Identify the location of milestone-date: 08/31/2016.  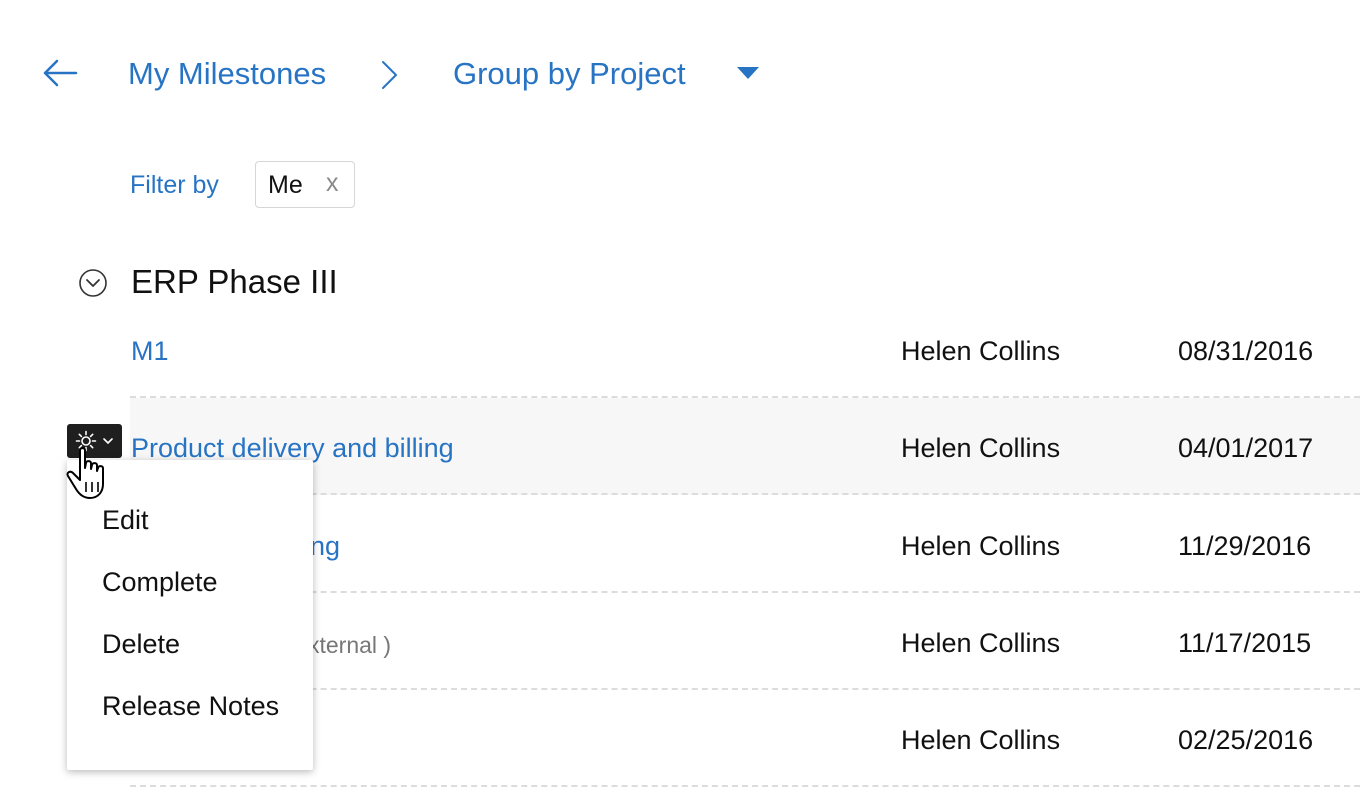
(1246, 351).